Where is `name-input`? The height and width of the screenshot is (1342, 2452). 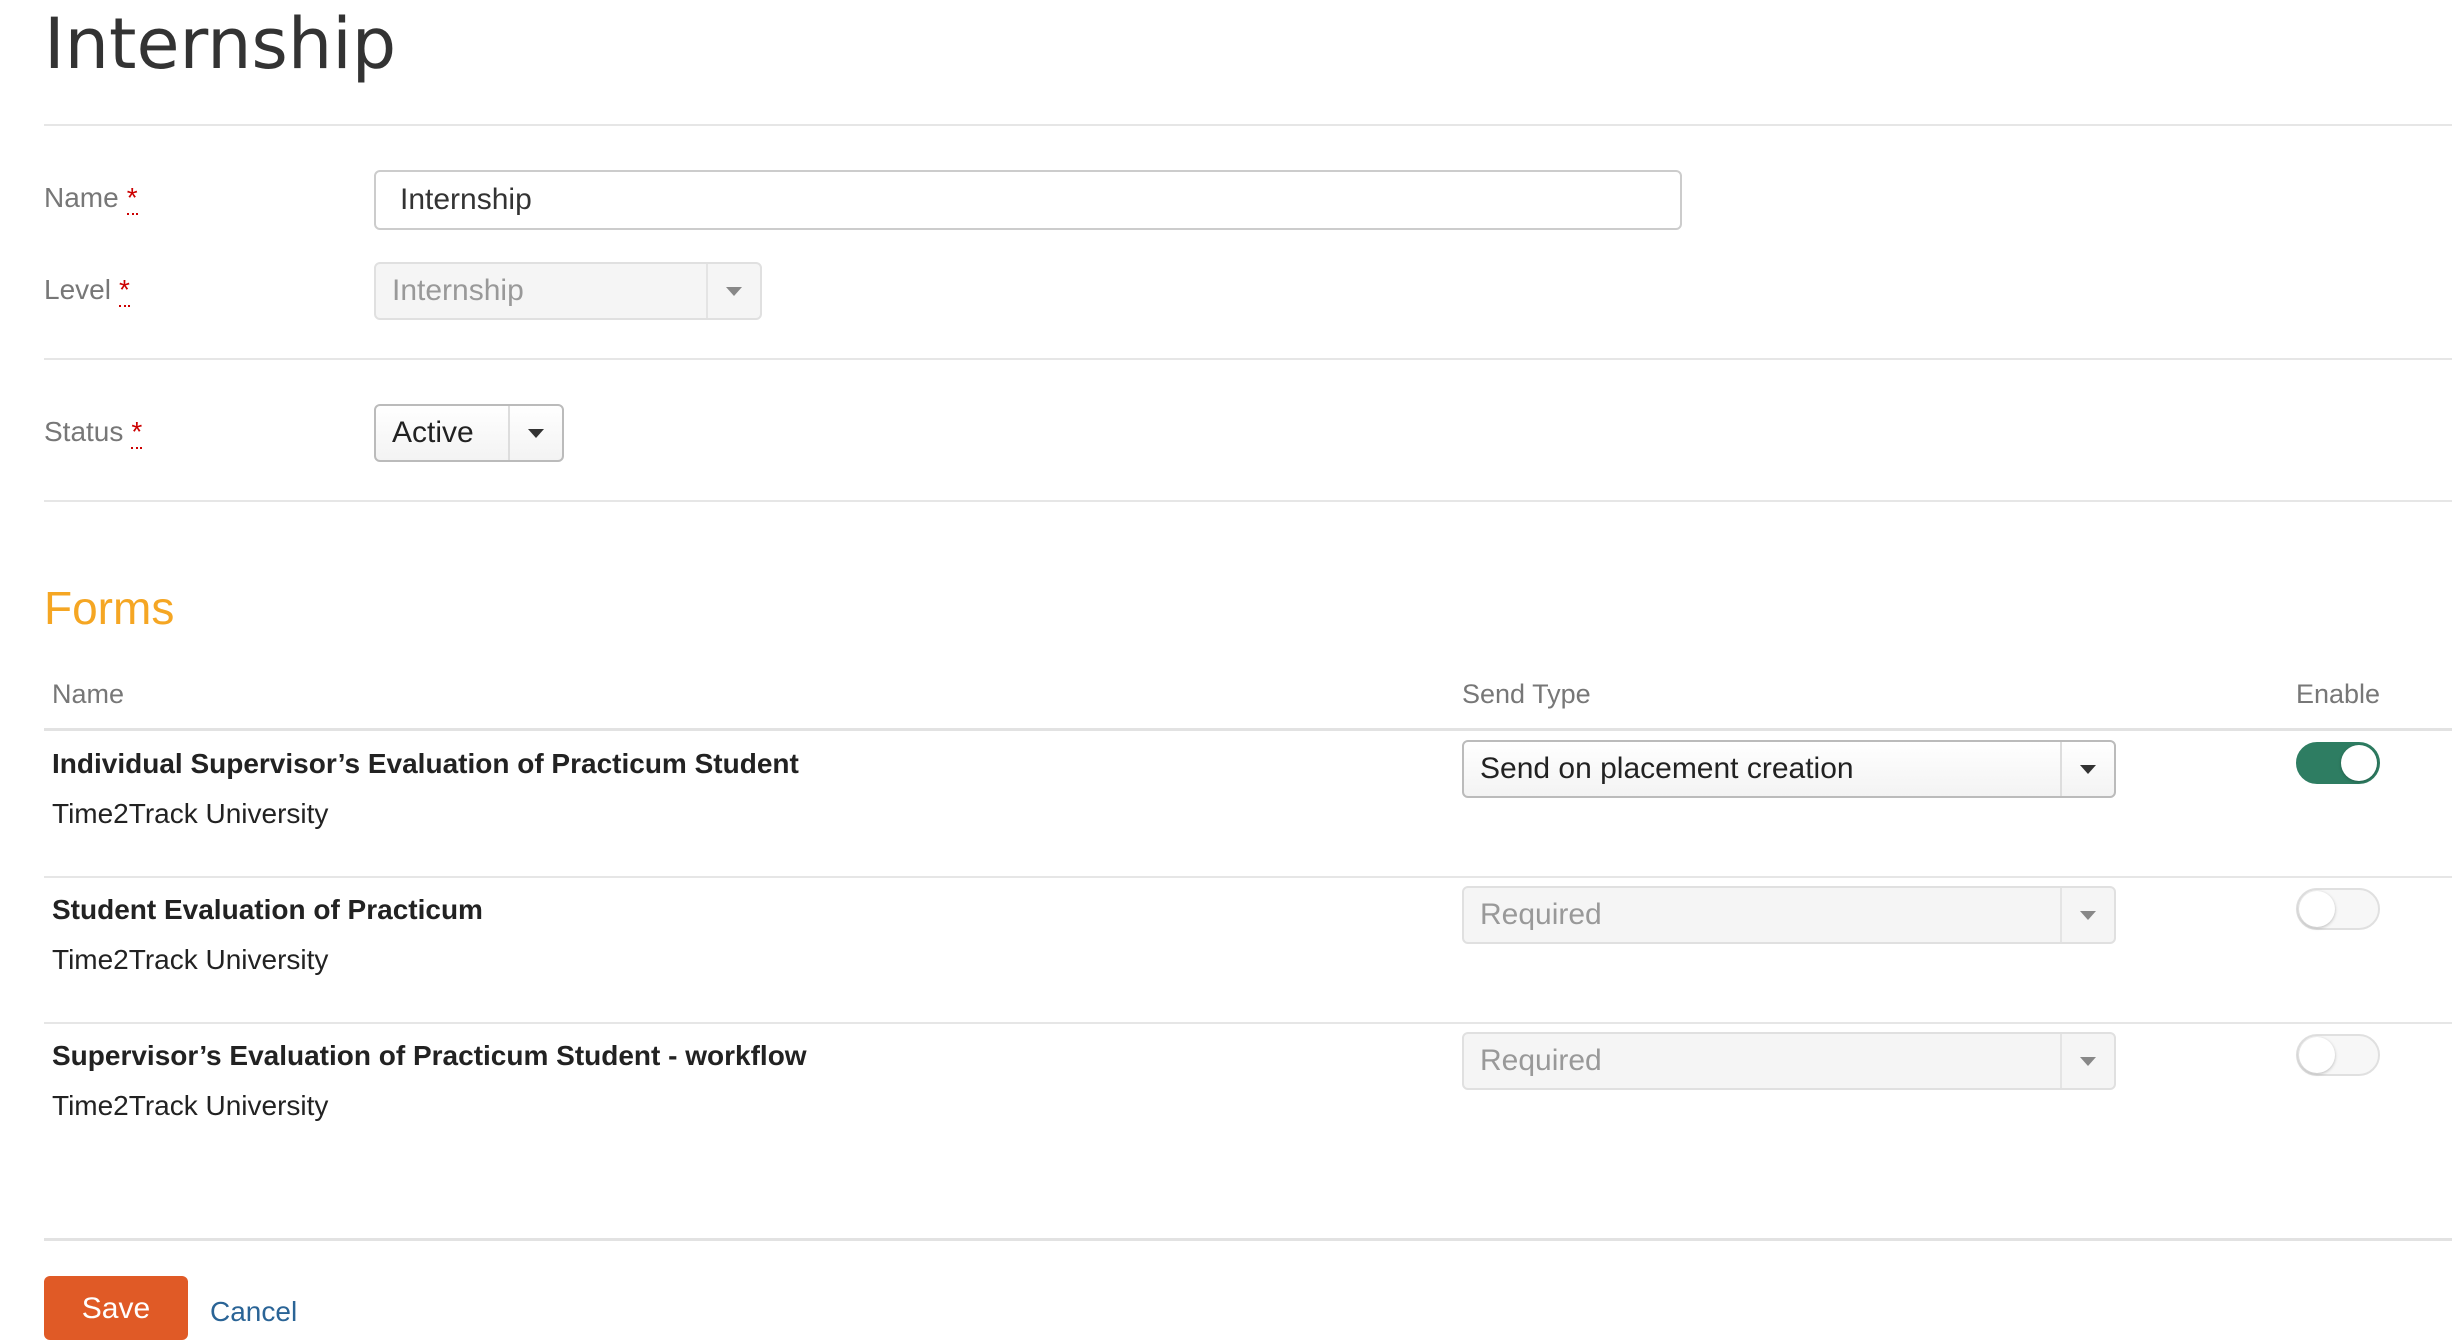
name-input is located at coordinates (1028, 200).